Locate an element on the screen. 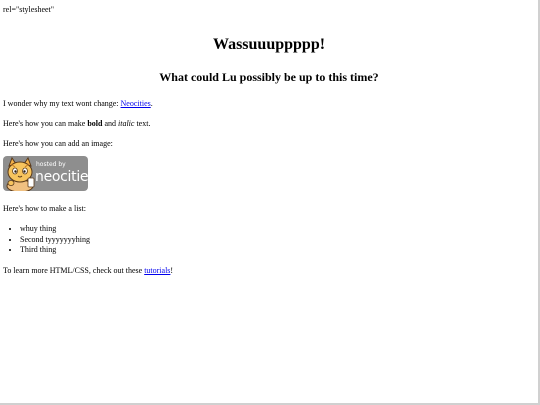 Image resolution: width=540 pixels, height=405 pixels. list-item: Third thing is located at coordinates (277, 250).